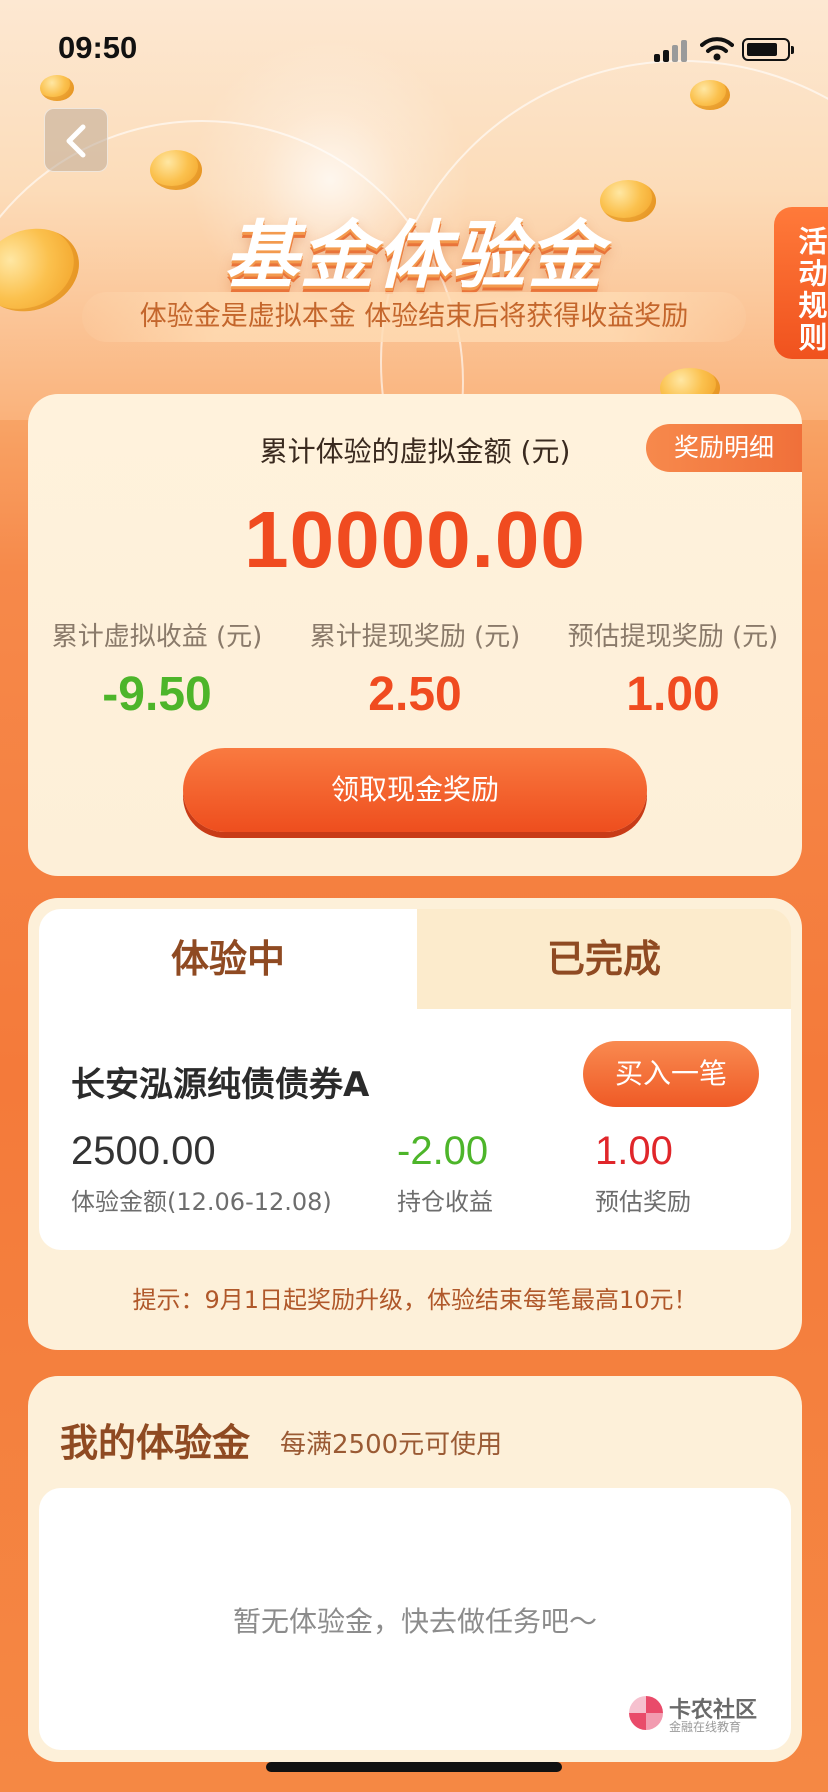 The width and height of the screenshot is (828, 1792). I want to click on cellular-signal-icon, so click(672, 50).